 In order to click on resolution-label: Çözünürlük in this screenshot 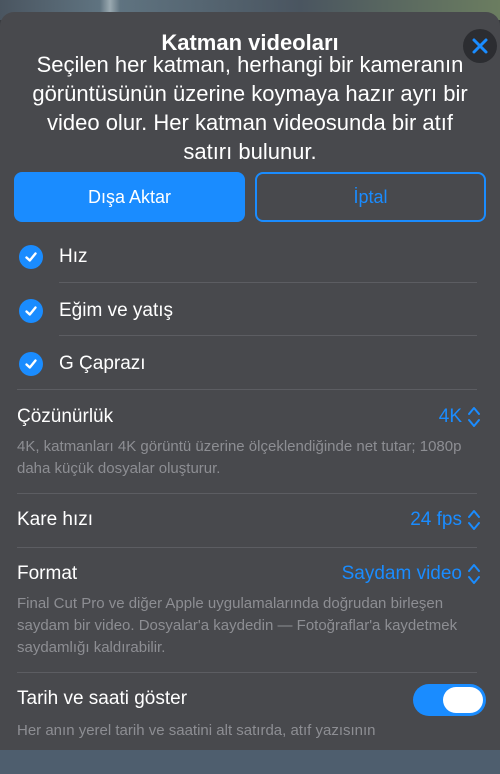, I will do `click(65, 416)`.